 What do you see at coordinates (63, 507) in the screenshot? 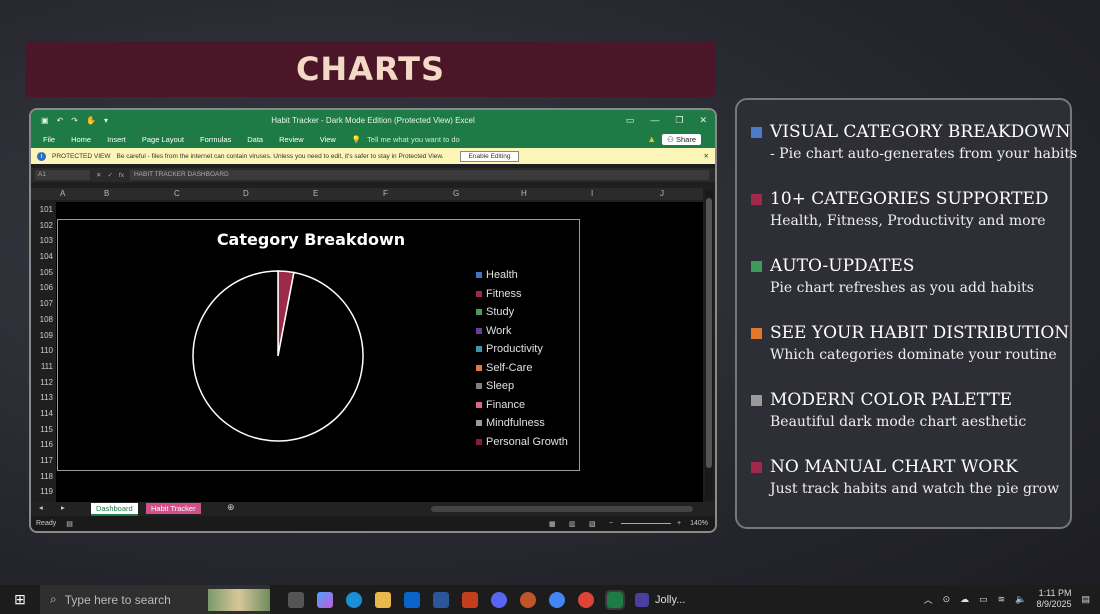
I see `next-sheet-icon: ▸` at bounding box center [63, 507].